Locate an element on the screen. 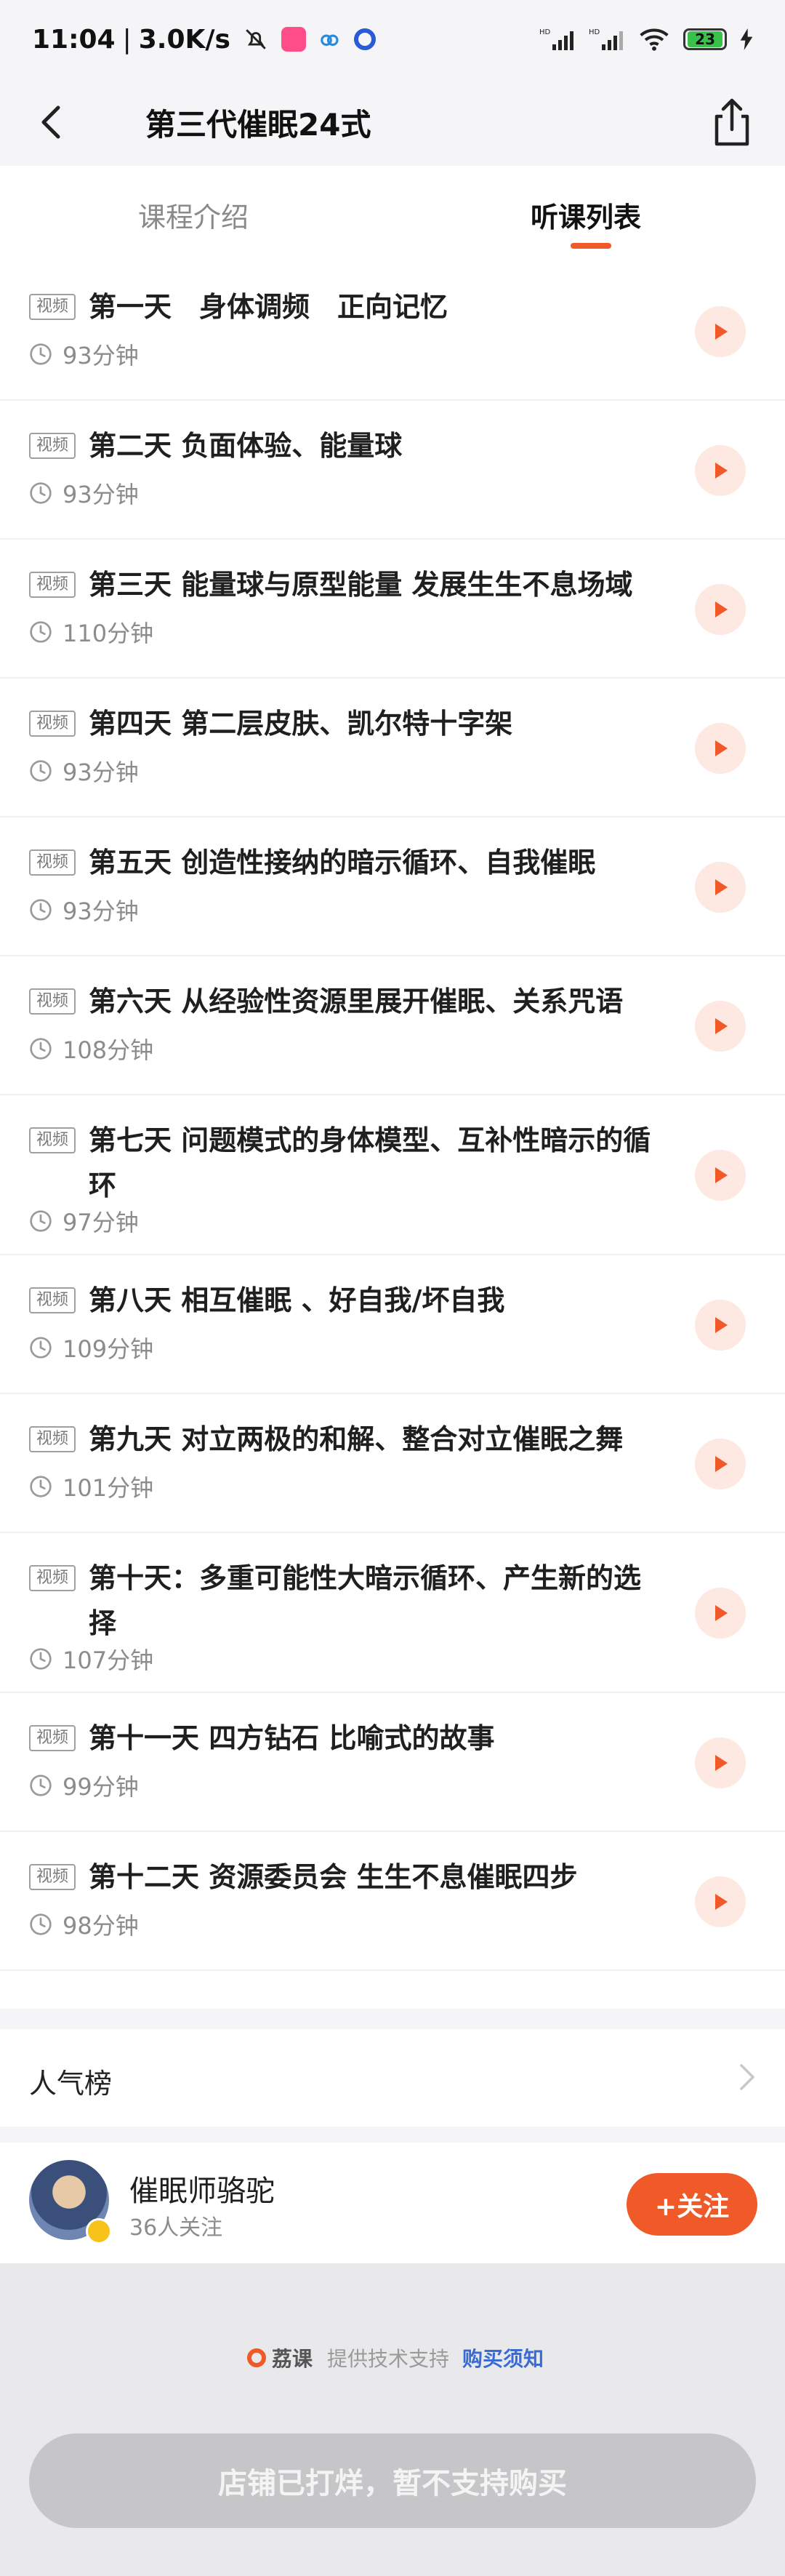  lesson-item: 视频 第七天 问题模式的身体模型、互补性暗示的循环 97分钟 is located at coordinates (392, 1175).